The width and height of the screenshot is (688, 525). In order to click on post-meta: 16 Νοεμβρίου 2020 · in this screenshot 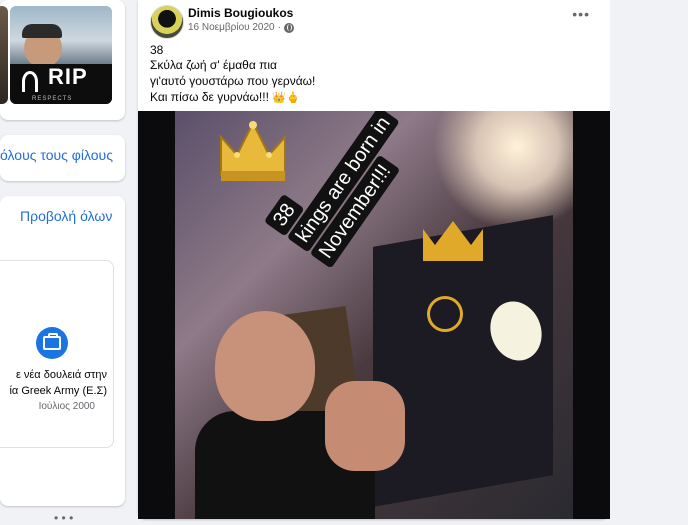, I will do `click(241, 27)`.